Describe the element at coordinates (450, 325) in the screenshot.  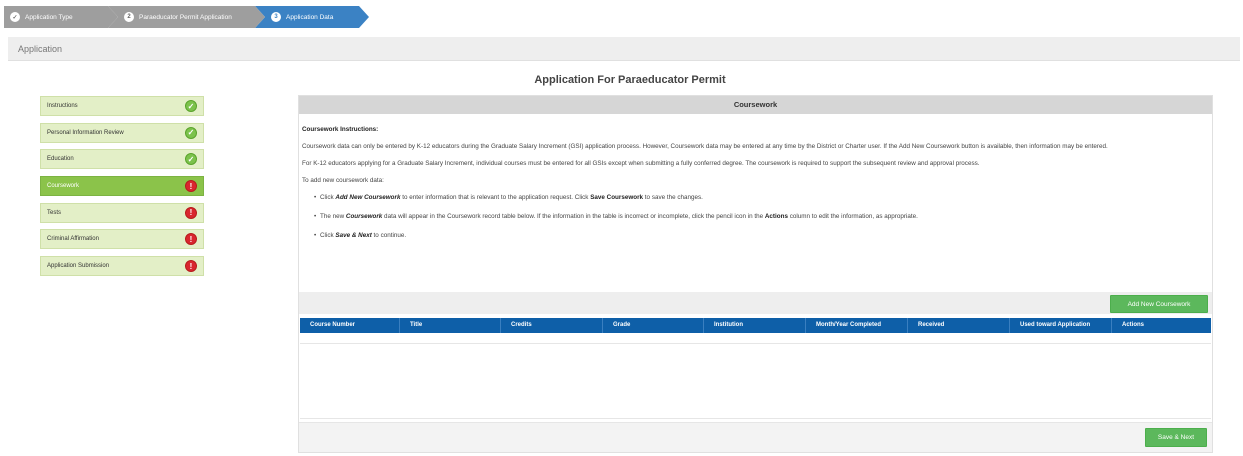
I see `column-header-title: Title` at that location.